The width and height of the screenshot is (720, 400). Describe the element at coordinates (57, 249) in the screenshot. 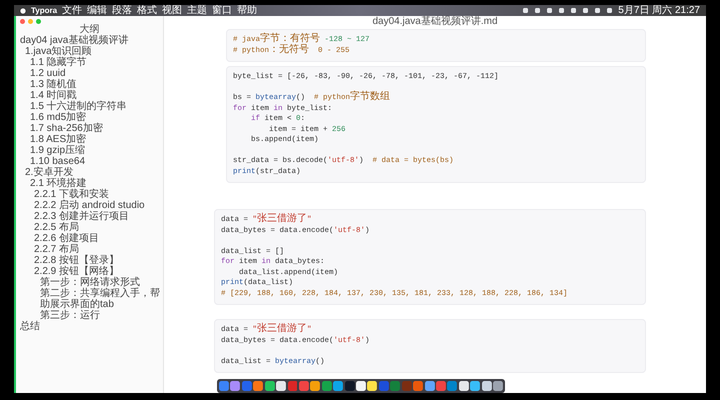

I see `outline-item: 2.2.7 布局` at that location.